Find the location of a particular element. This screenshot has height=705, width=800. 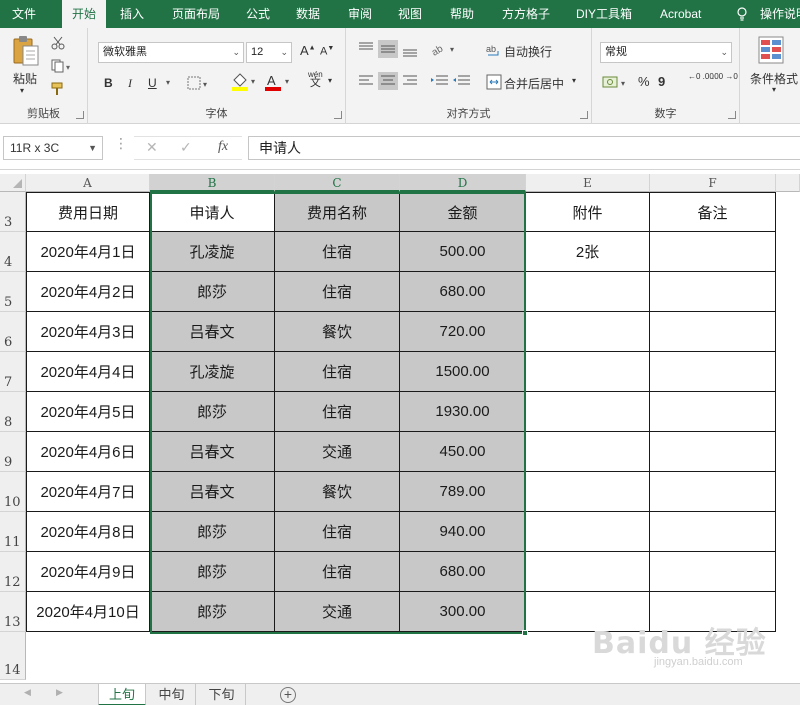

wrap-text-icon: ab is located at coordinates (494, 50).